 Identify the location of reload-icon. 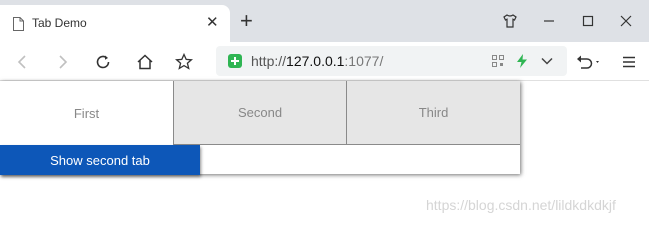
(103, 62).